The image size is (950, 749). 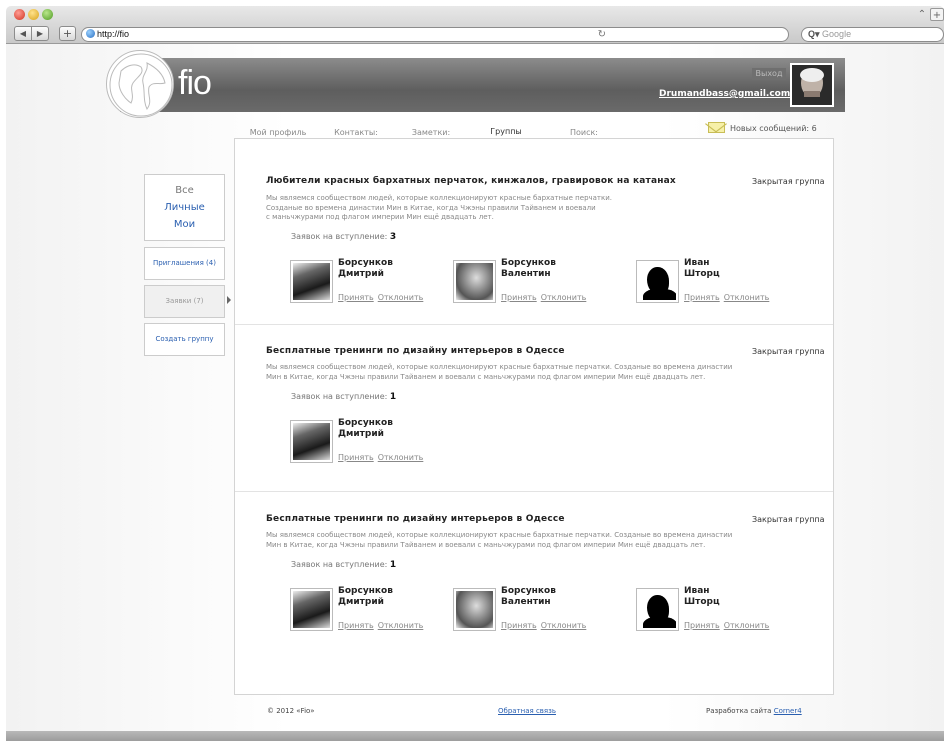 I want to click on group-filter: Все Личные Мои, so click(x=184, y=207).